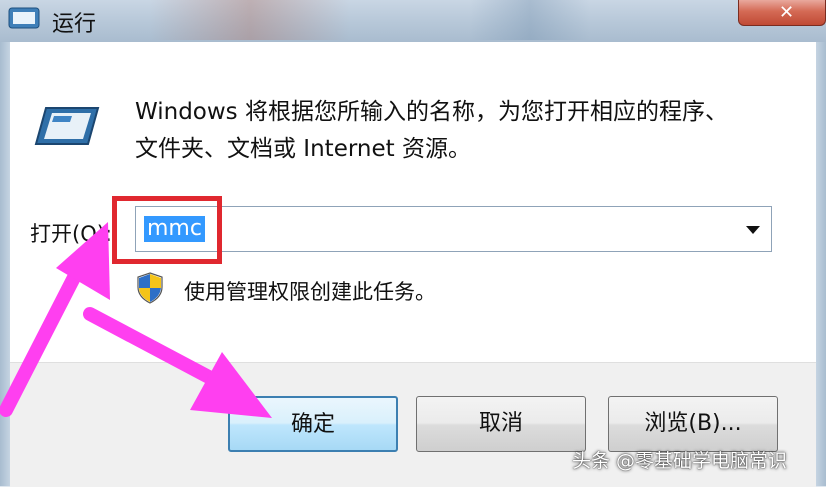 The width and height of the screenshot is (826, 487). I want to click on watermark: 头条 @零基础学电脑常识, so click(680, 461).